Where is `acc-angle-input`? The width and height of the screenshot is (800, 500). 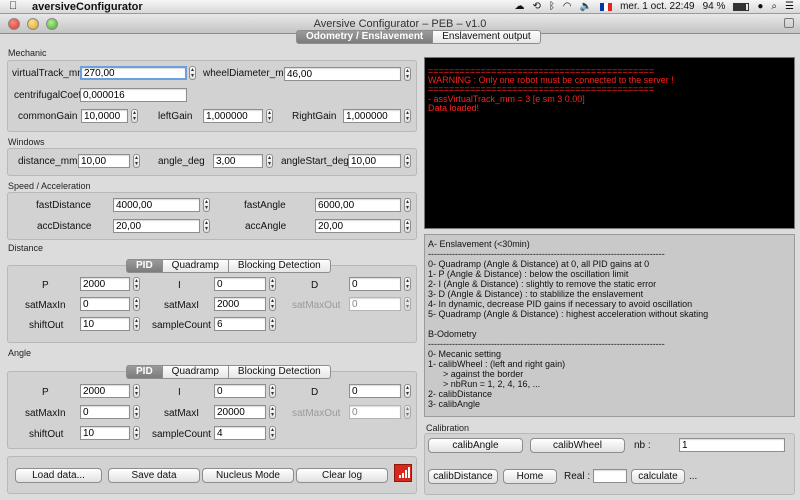 acc-angle-input is located at coordinates (358, 226).